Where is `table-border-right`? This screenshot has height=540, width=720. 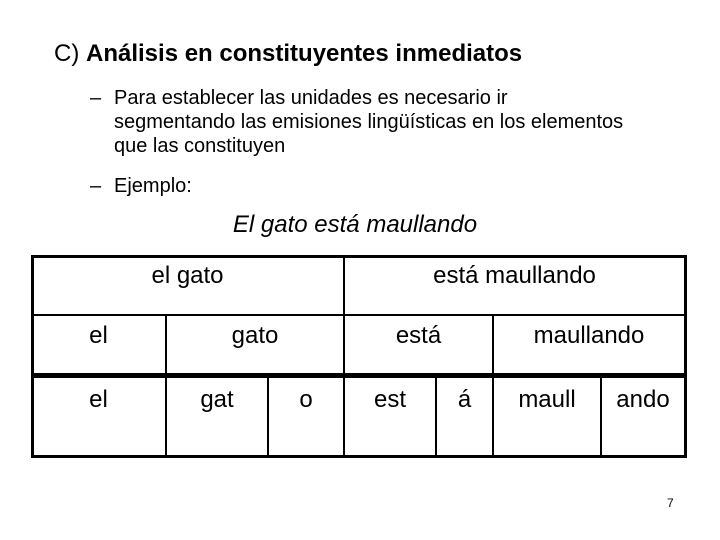 table-border-right is located at coordinates (685, 356).